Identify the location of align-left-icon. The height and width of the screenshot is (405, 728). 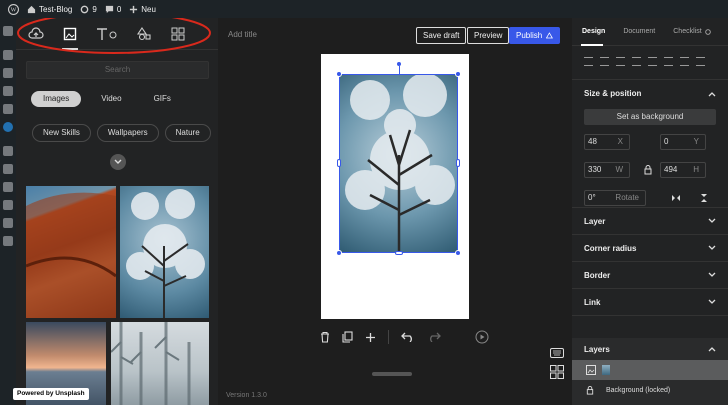
(588, 61).